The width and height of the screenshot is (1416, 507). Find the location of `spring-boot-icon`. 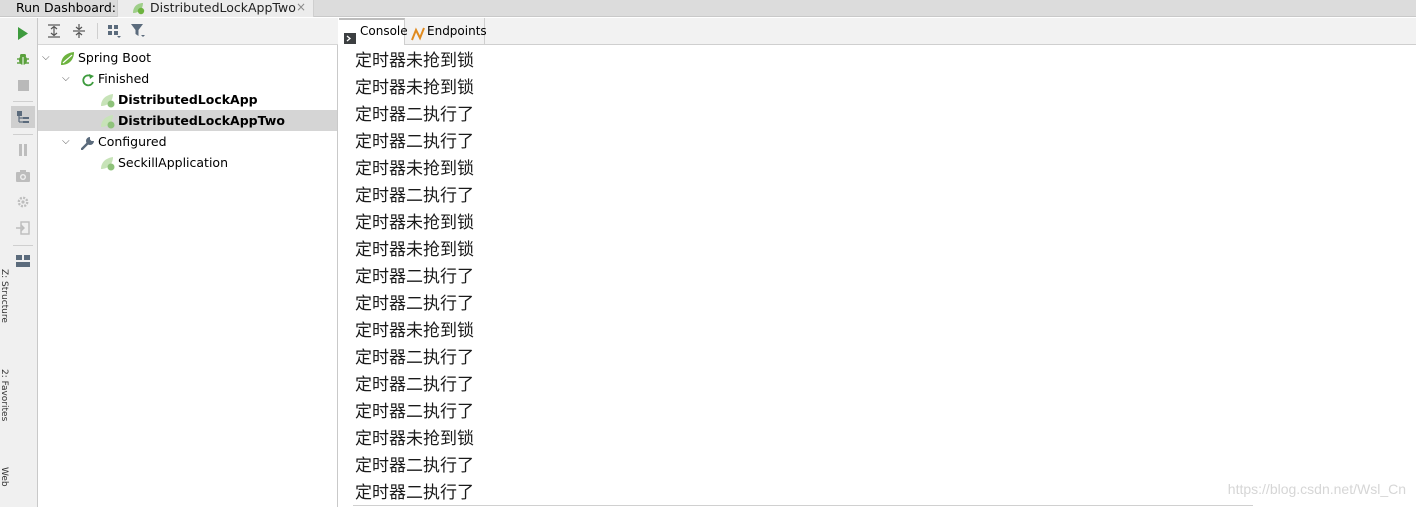

spring-boot-icon is located at coordinates (138, 10).